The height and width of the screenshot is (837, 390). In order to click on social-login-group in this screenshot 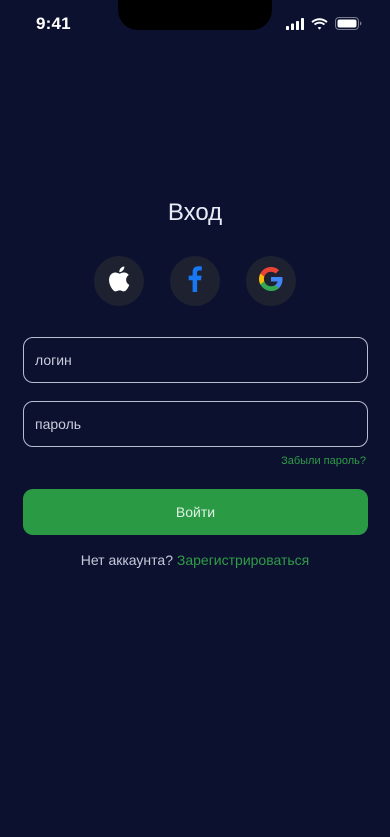, I will do `click(195, 281)`.